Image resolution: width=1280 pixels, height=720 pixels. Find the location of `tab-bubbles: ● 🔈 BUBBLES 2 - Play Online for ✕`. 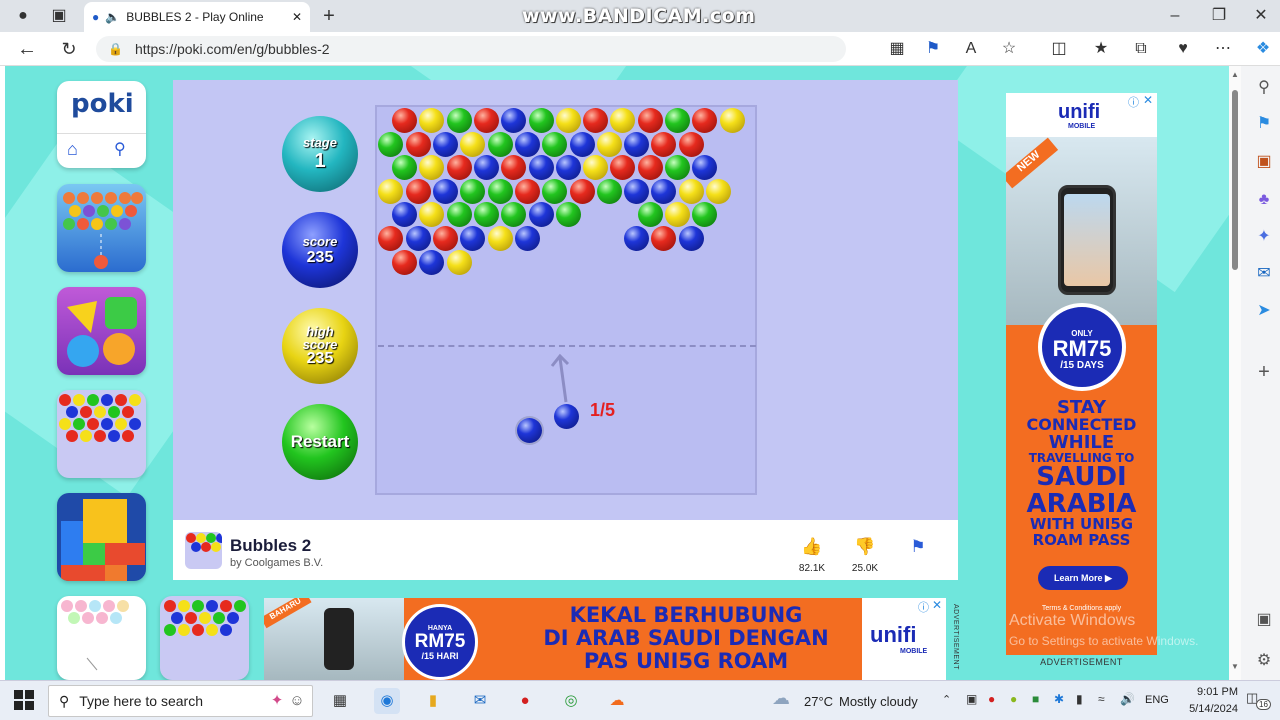

tab-bubbles: ● 🔈 BUBBLES 2 - Play Online for ✕ is located at coordinates (197, 17).